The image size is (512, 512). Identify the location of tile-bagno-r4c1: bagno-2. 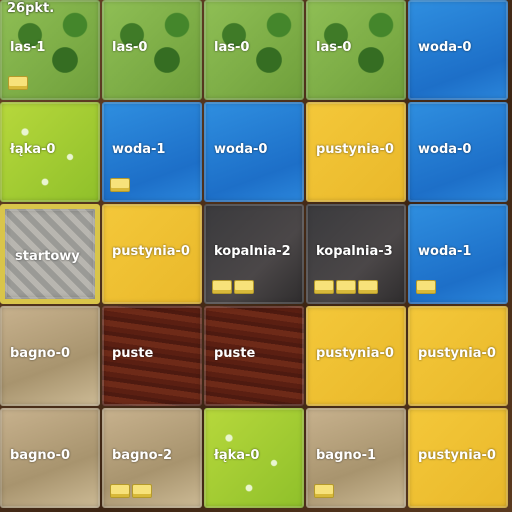
(152, 458).